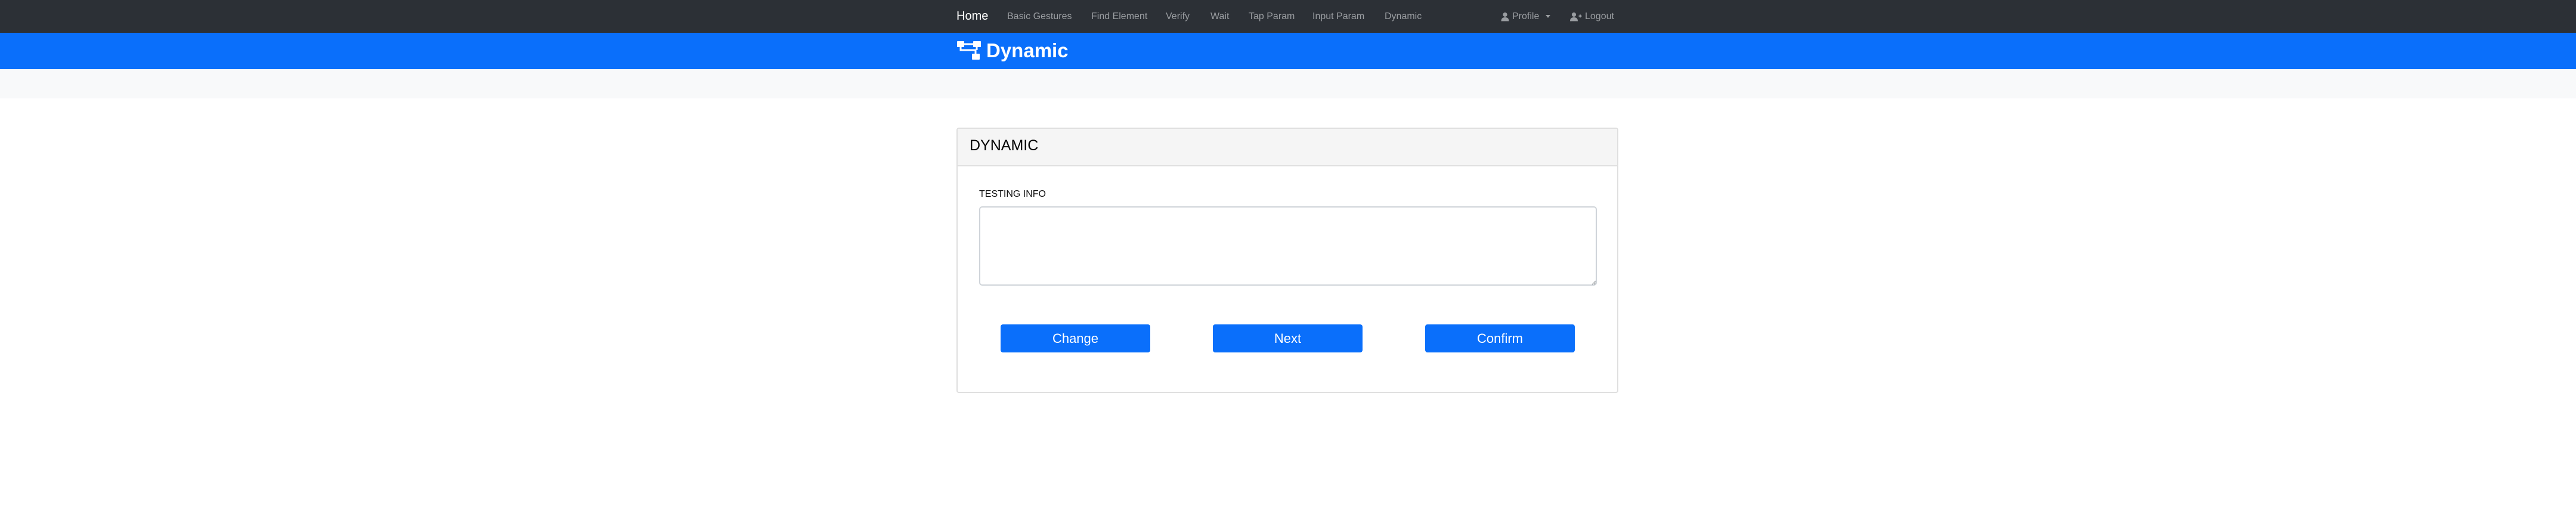 The image size is (2576, 520). I want to click on nav-home: Home, so click(972, 16).